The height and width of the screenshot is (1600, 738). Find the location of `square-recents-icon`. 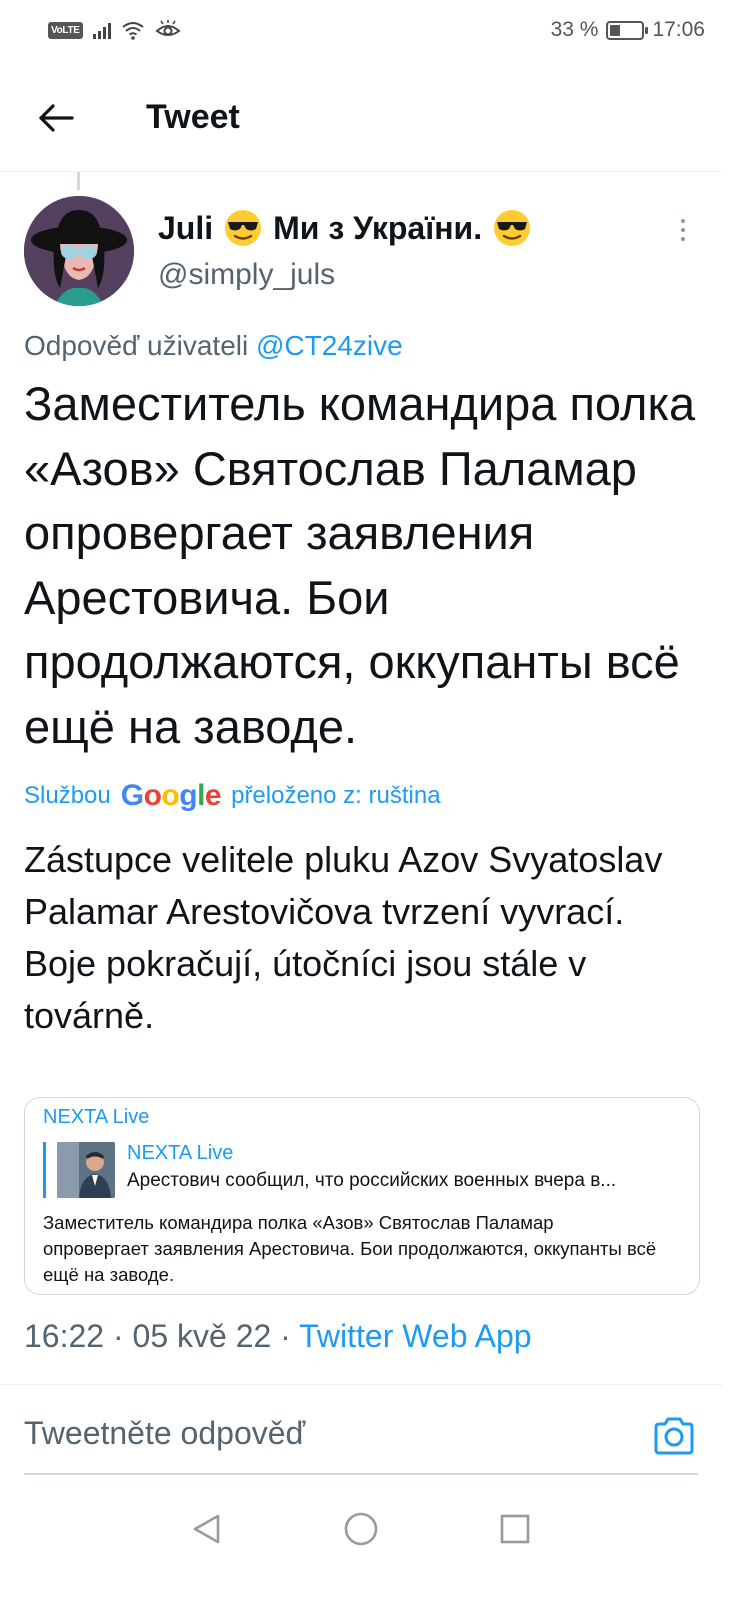

square-recents-icon is located at coordinates (515, 1529).